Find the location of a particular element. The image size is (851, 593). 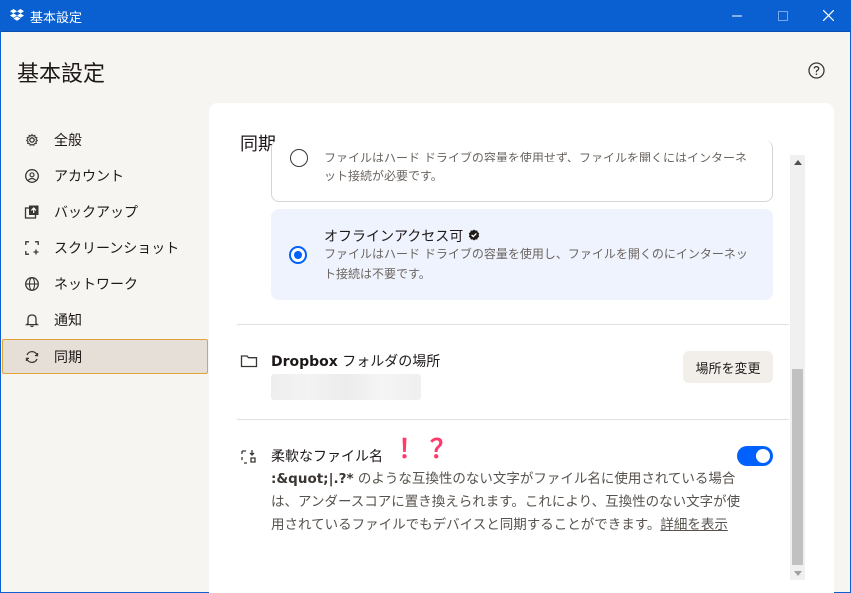

sidebar-item-screenshot: スクリーンショット is located at coordinates (105, 247).